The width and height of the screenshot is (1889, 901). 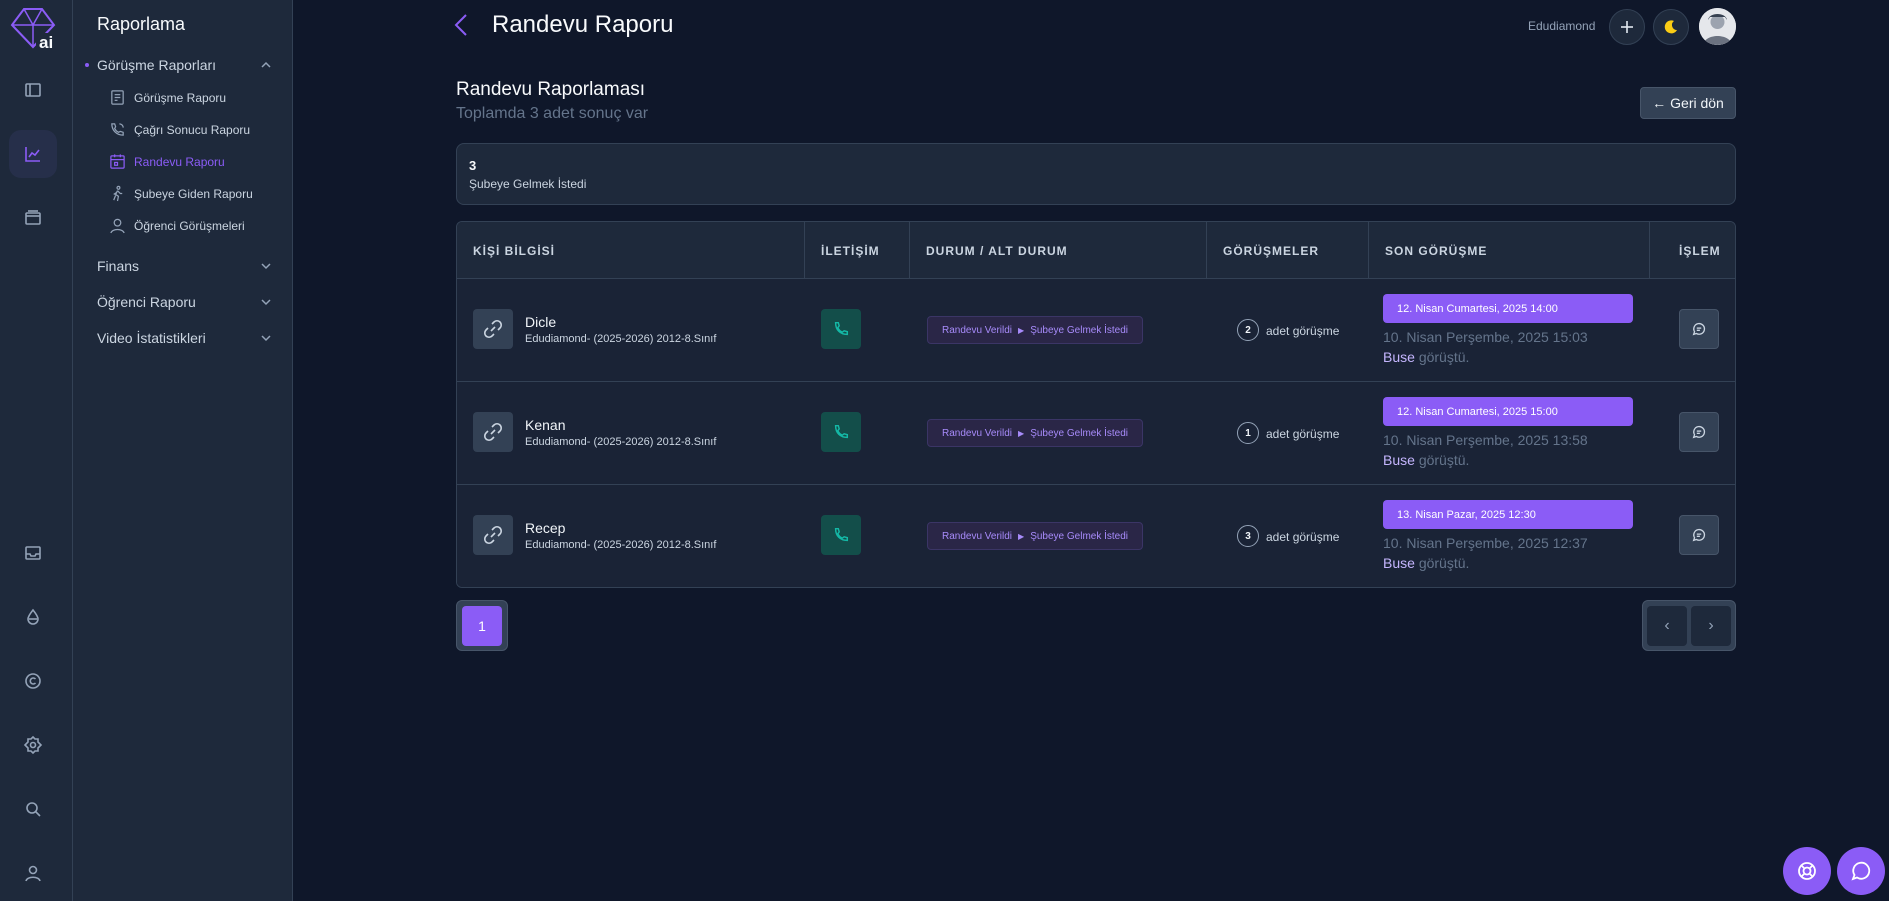 What do you see at coordinates (461, 25) in the screenshot?
I see `back-chevron-icon` at bounding box center [461, 25].